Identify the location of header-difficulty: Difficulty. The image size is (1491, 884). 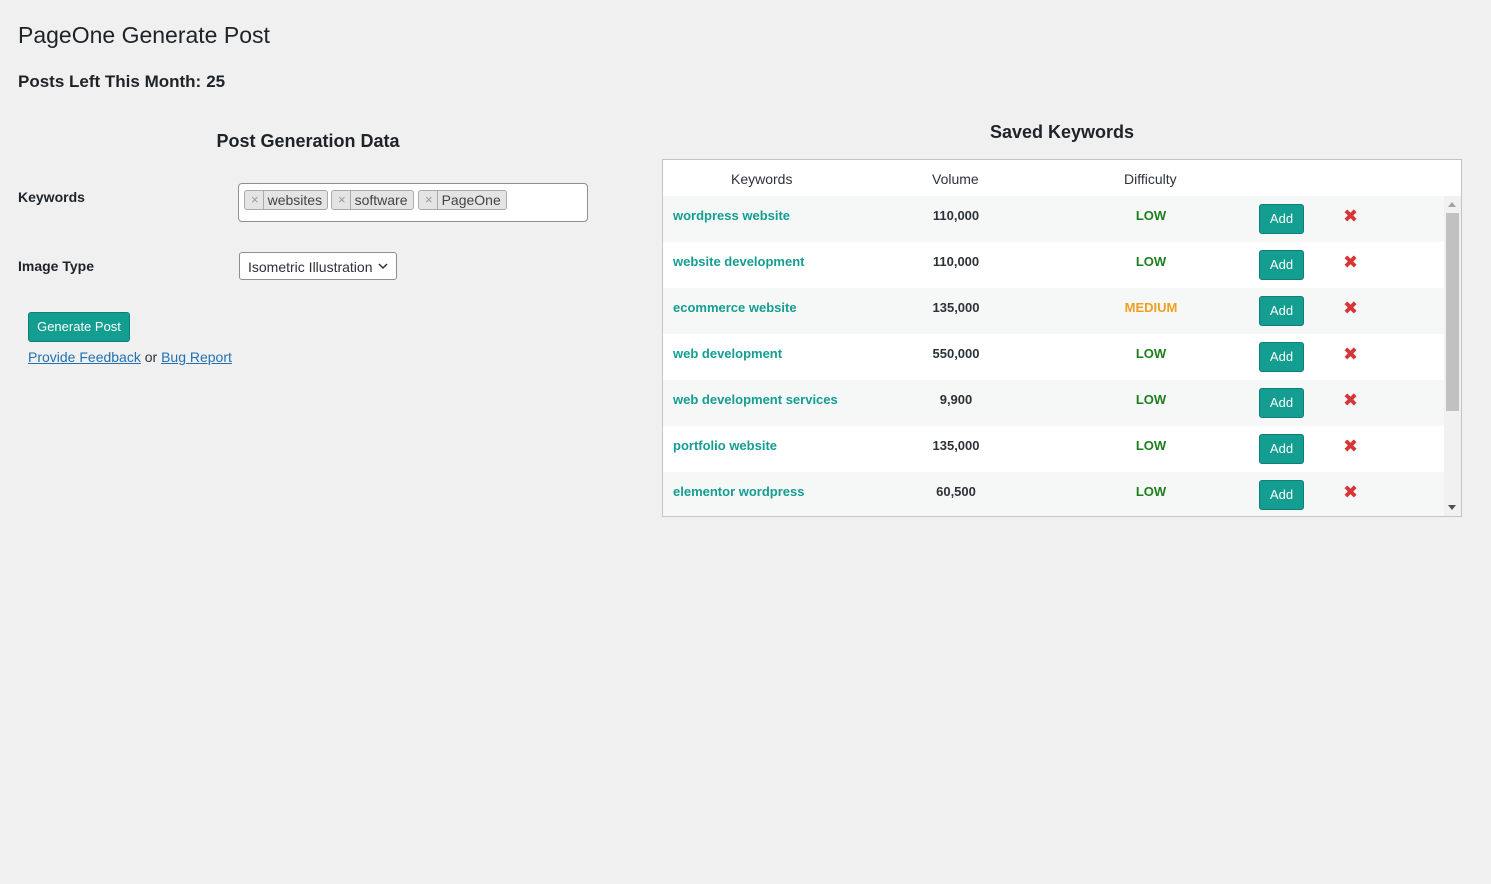
(1150, 179).